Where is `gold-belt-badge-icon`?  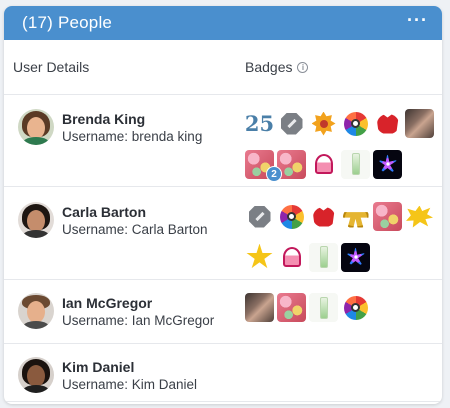
gold-belt-badge-icon is located at coordinates (355, 216).